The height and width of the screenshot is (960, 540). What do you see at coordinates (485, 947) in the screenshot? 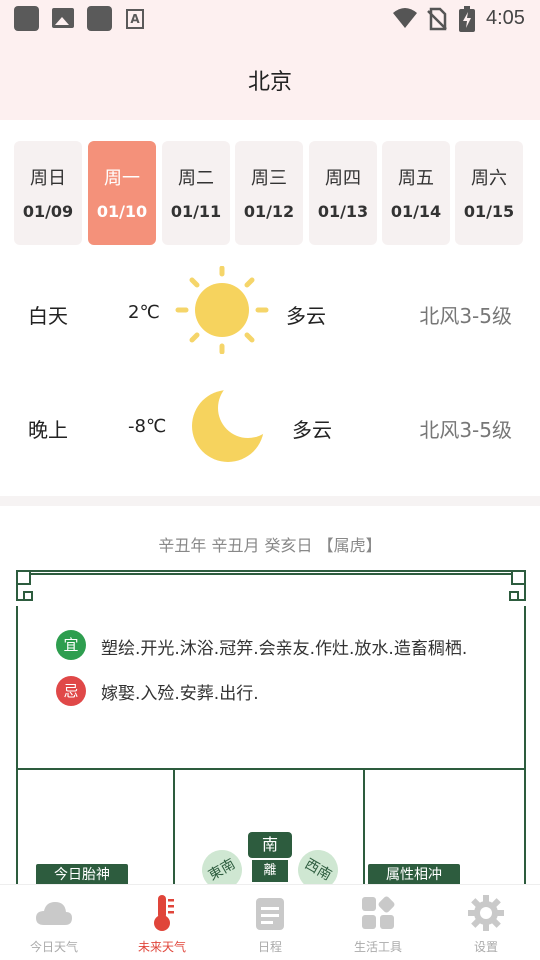
I see `tab-label: 设置` at bounding box center [485, 947].